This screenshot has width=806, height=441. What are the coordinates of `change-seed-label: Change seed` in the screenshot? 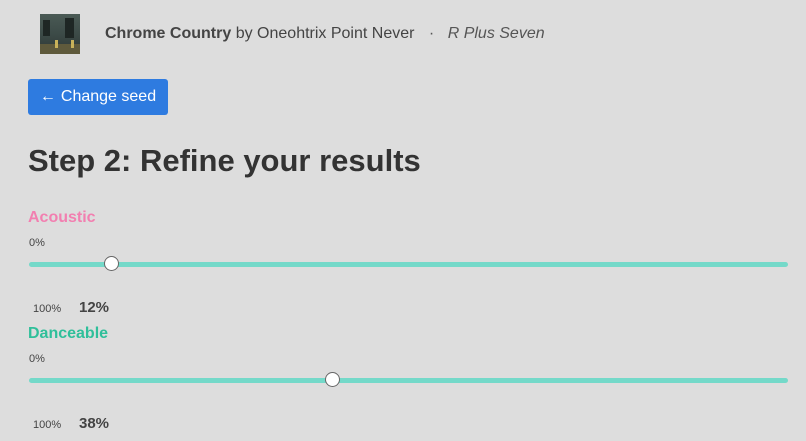 It's located at (108, 96).